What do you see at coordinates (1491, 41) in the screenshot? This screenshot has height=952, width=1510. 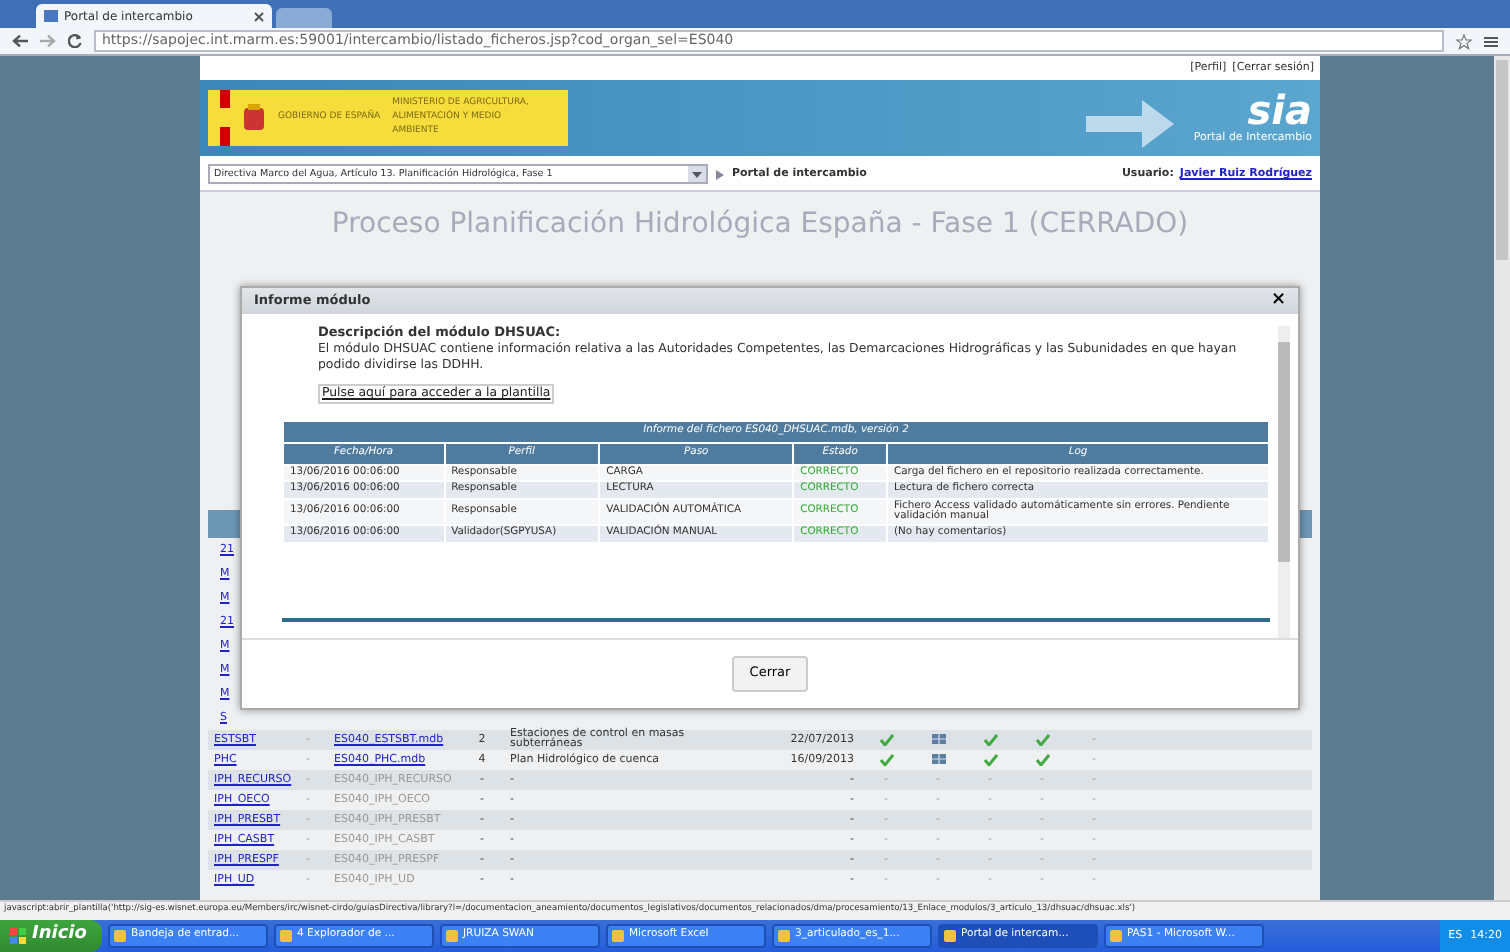 I see `menu-icon` at bounding box center [1491, 41].